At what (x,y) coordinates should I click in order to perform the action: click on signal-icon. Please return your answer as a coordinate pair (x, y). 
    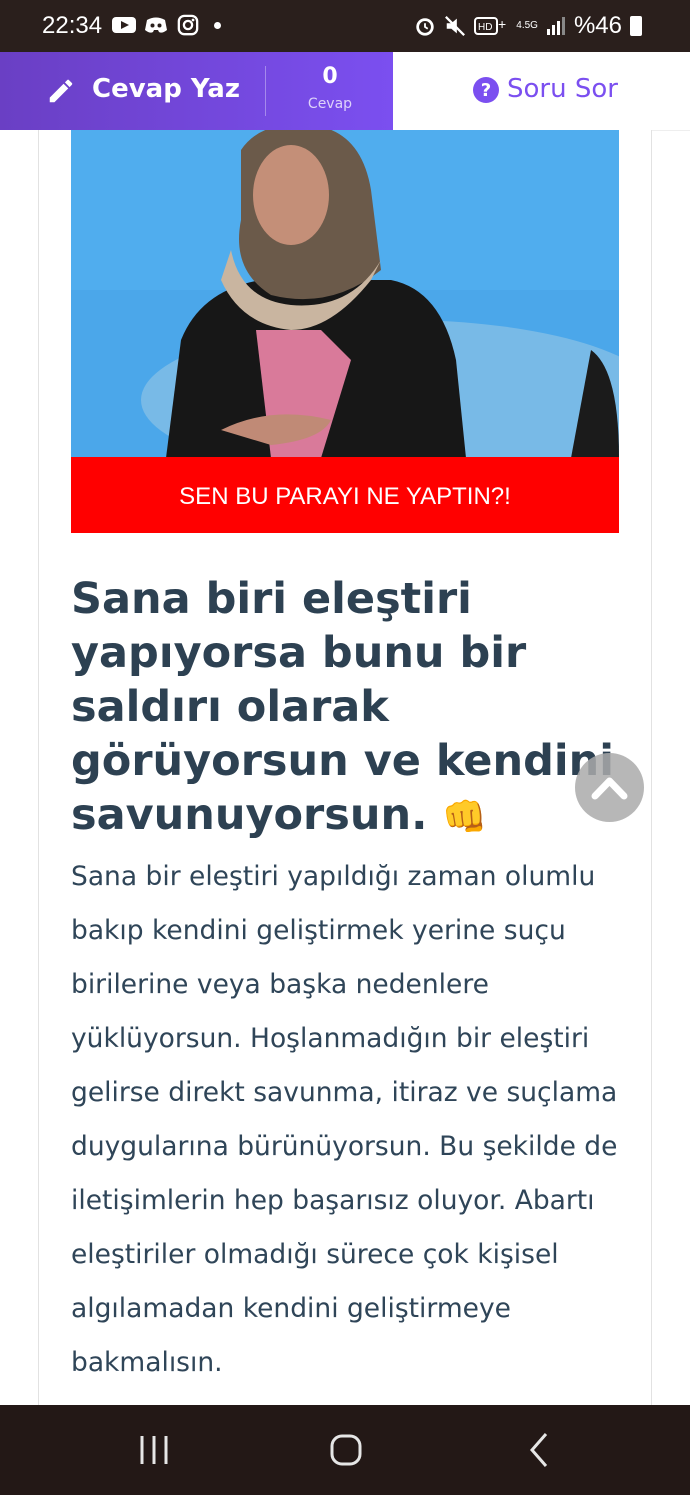
    Looking at the image, I should click on (555, 26).